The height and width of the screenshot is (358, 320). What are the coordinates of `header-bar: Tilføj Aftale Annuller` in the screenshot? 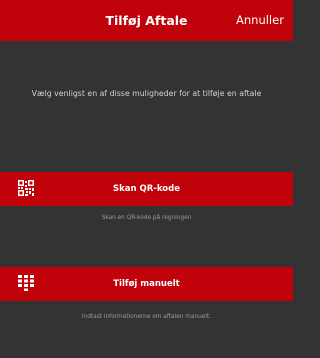 It's located at (146, 20).